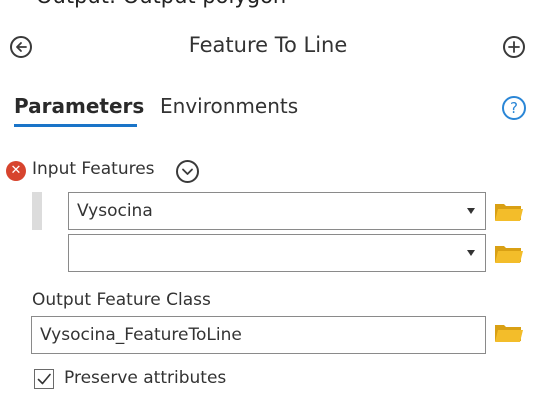 The width and height of the screenshot is (536, 403). I want to click on dropdown-value: Vysocina, so click(115, 211).